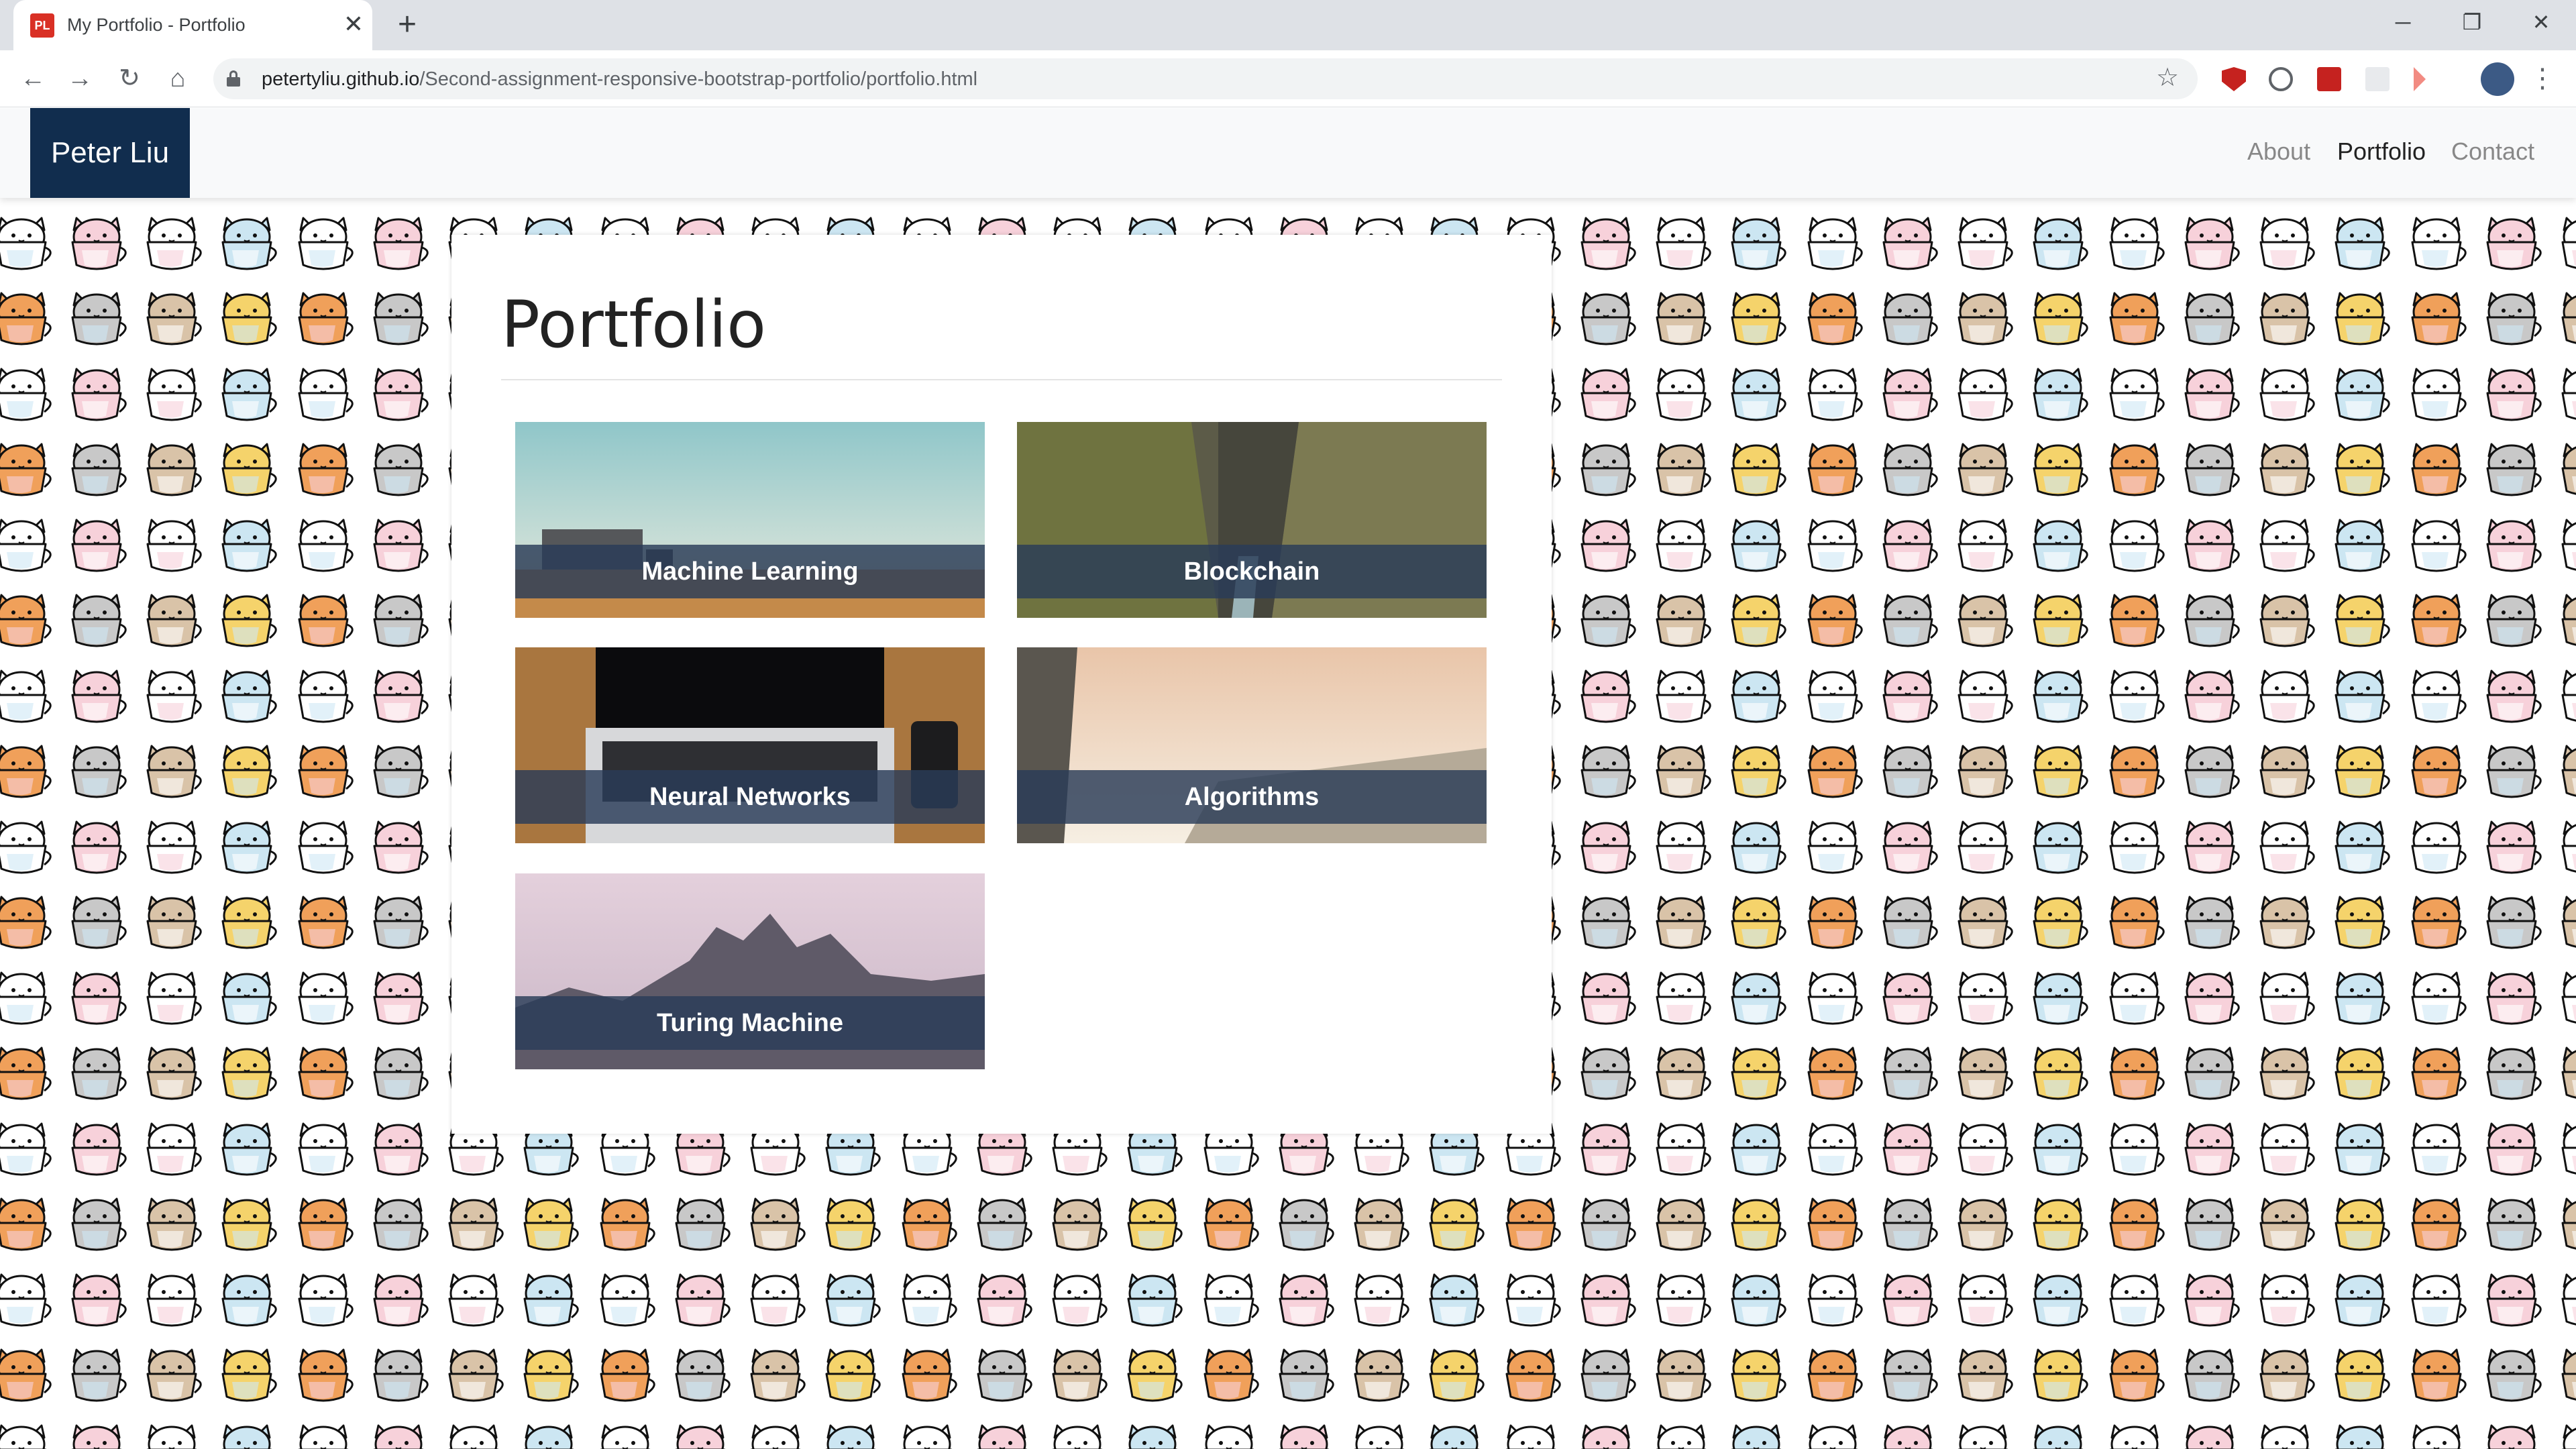 Image resolution: width=2576 pixels, height=1449 pixels. What do you see at coordinates (750, 520) in the screenshot?
I see `portfolio-item-machine-learning: Machine Learning` at bounding box center [750, 520].